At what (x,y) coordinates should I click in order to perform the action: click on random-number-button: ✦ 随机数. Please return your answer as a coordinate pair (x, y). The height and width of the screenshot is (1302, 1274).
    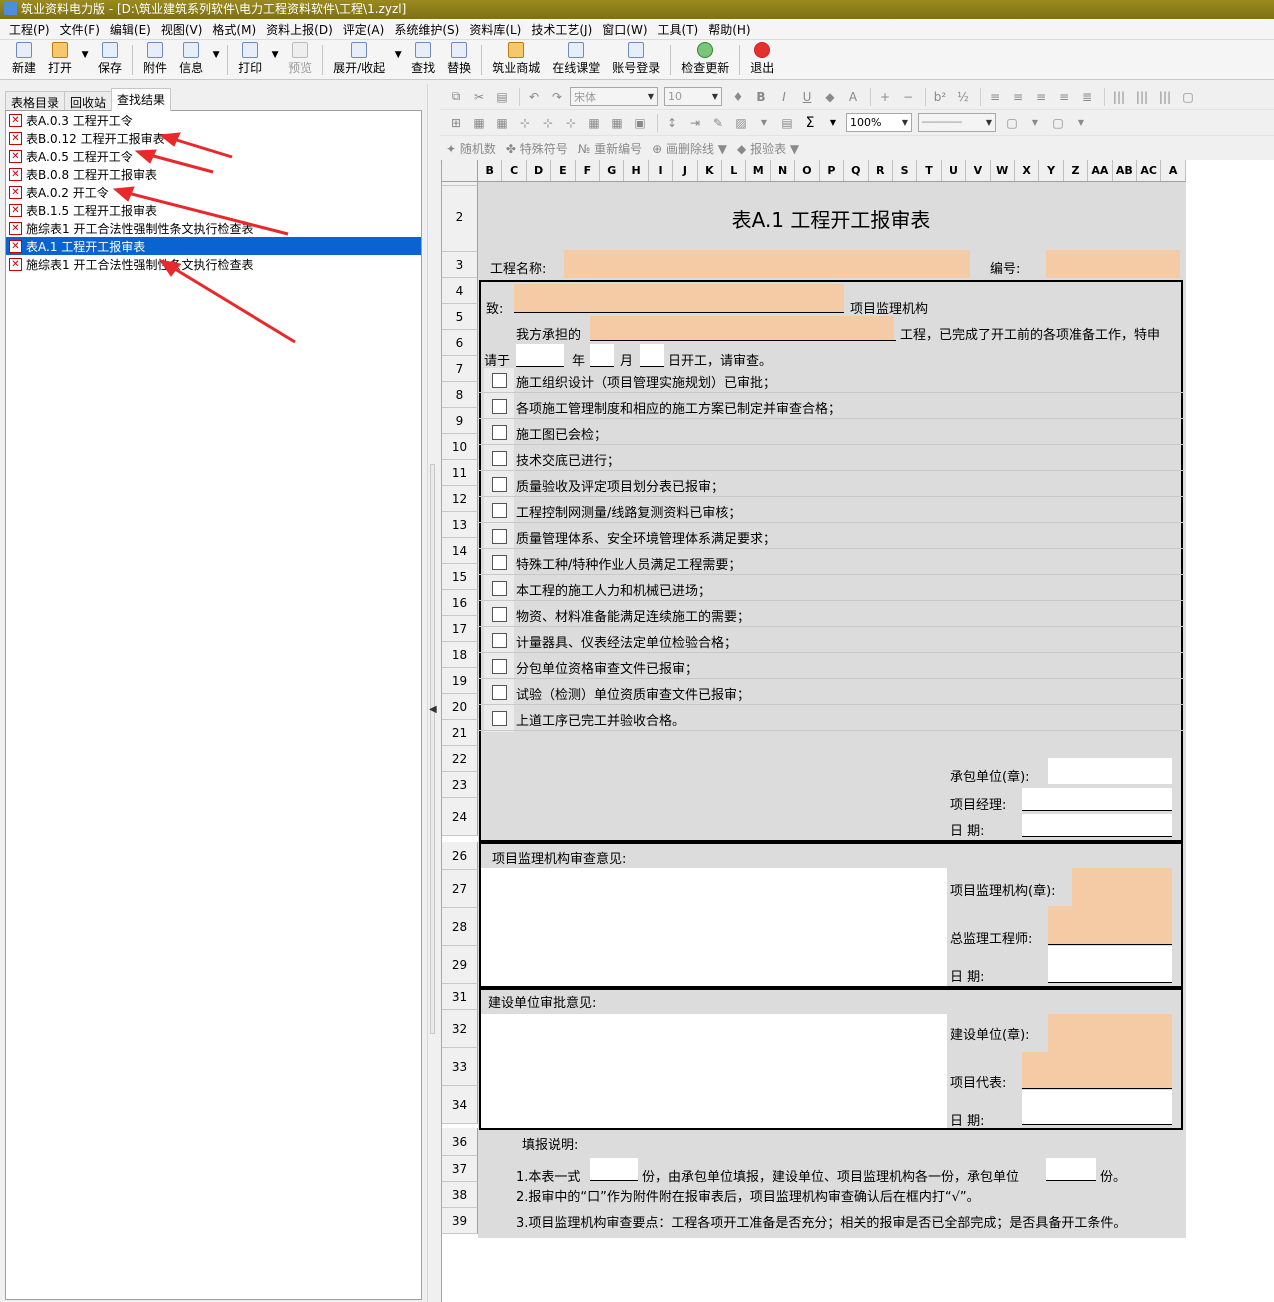
    Looking at the image, I should click on (471, 148).